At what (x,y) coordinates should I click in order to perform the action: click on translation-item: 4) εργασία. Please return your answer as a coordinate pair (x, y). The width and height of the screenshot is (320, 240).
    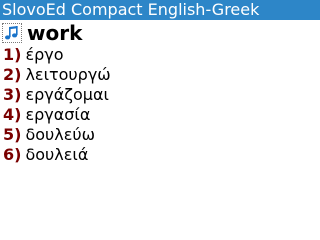
    Looking at the image, I should click on (57, 115).